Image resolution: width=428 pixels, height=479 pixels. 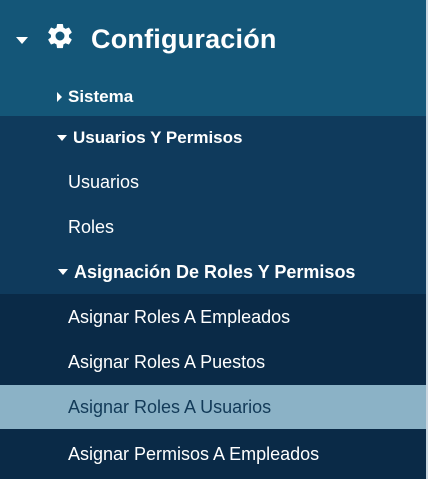 I want to click on menu-item-asignar-roles-empleados: Asignar Roles A Empleados, so click(x=213, y=317).